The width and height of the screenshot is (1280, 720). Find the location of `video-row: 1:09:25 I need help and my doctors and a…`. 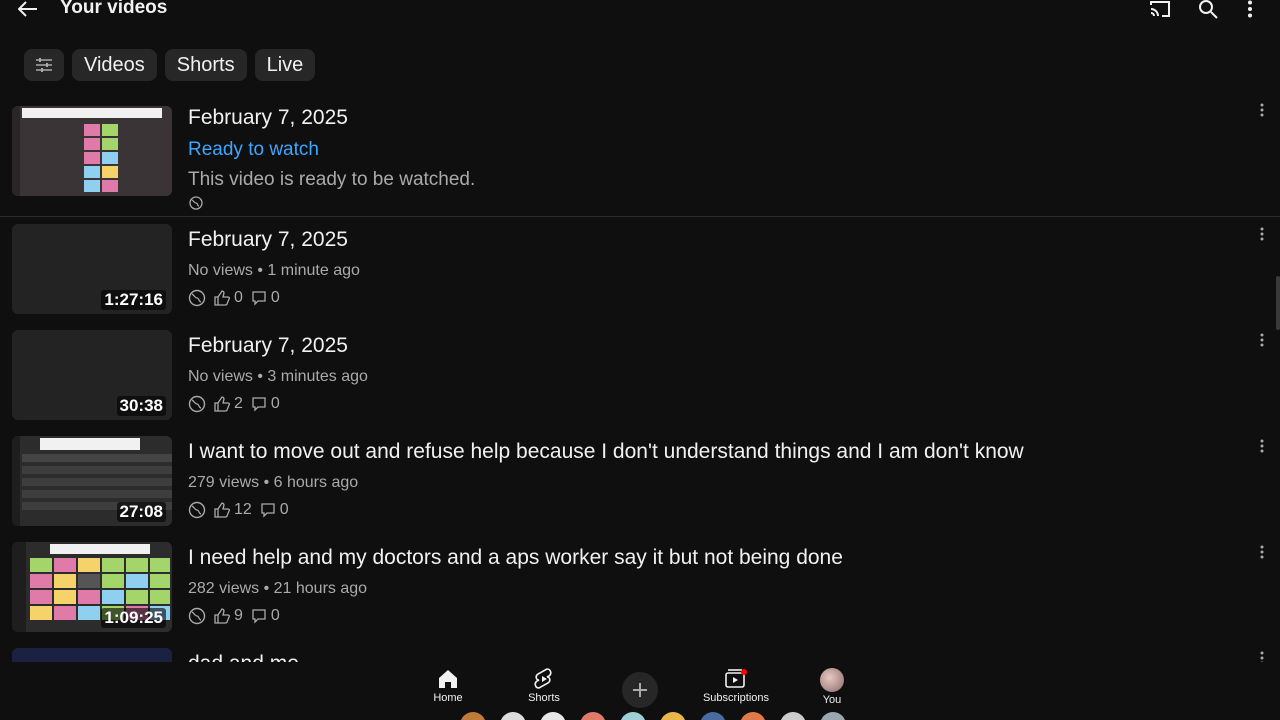

video-row: 1:09:25 I need help and my doctors and a… is located at coordinates (640, 590).